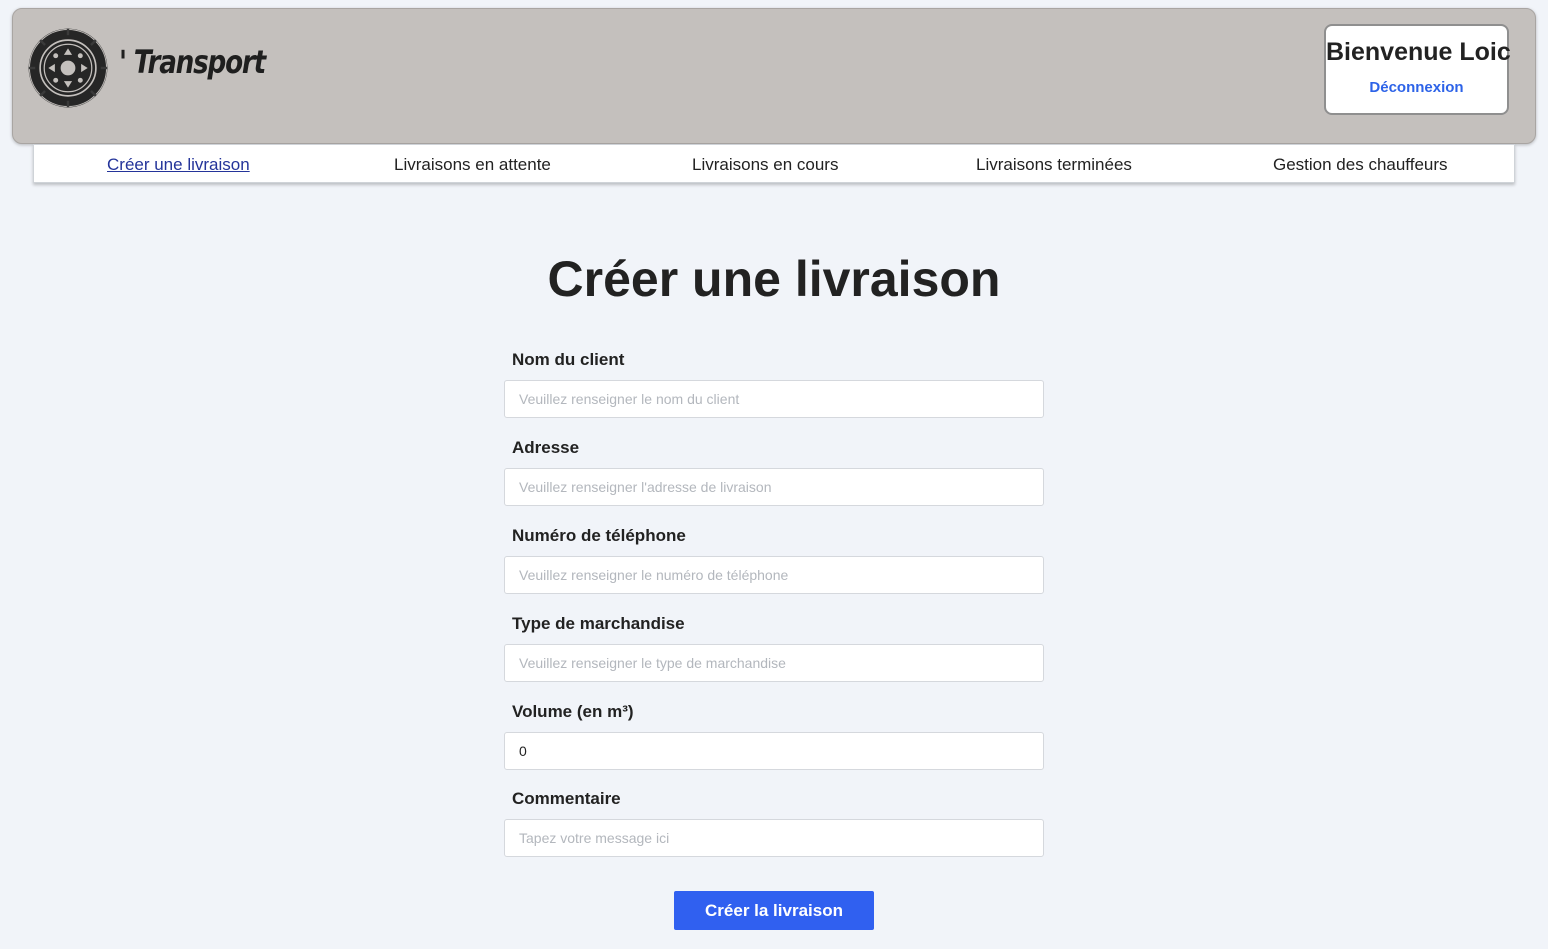 Image resolution: width=1548 pixels, height=949 pixels. Describe the element at coordinates (192, 62) in the screenshot. I see `brand-name: ' Transport` at that location.